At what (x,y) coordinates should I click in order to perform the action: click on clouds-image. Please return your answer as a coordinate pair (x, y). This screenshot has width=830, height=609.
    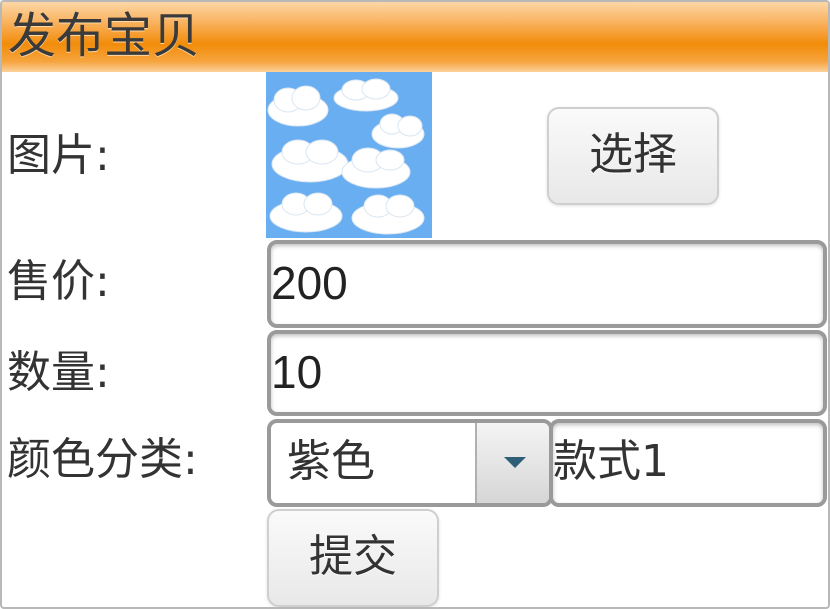
    Looking at the image, I should click on (349, 155).